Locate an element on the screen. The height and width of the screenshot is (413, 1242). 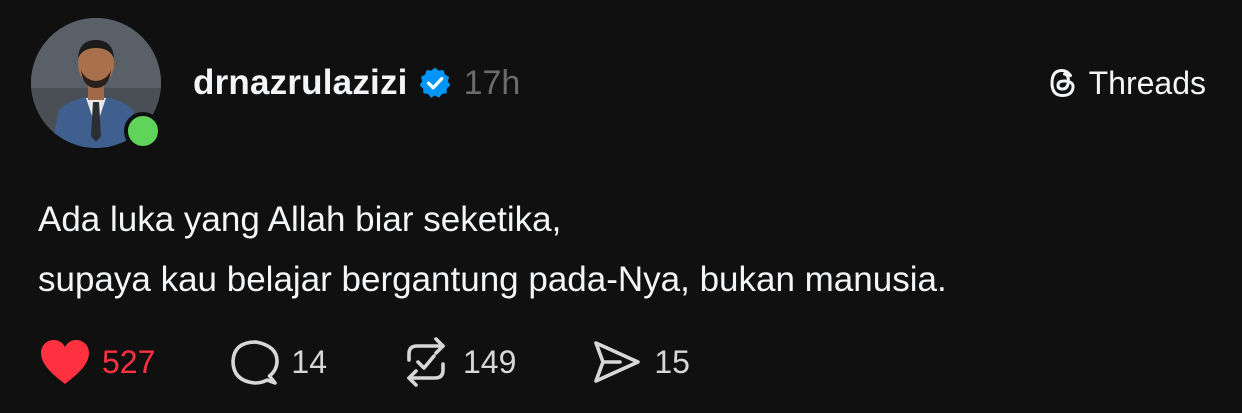
share-count: 15 is located at coordinates (672, 361).